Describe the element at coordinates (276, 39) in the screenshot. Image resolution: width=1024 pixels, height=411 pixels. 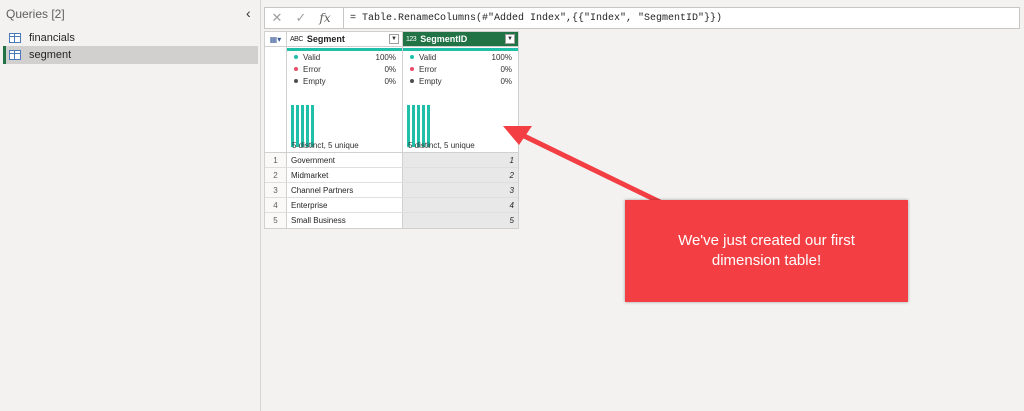
I see `table-menu-icon: ▦▾` at that location.